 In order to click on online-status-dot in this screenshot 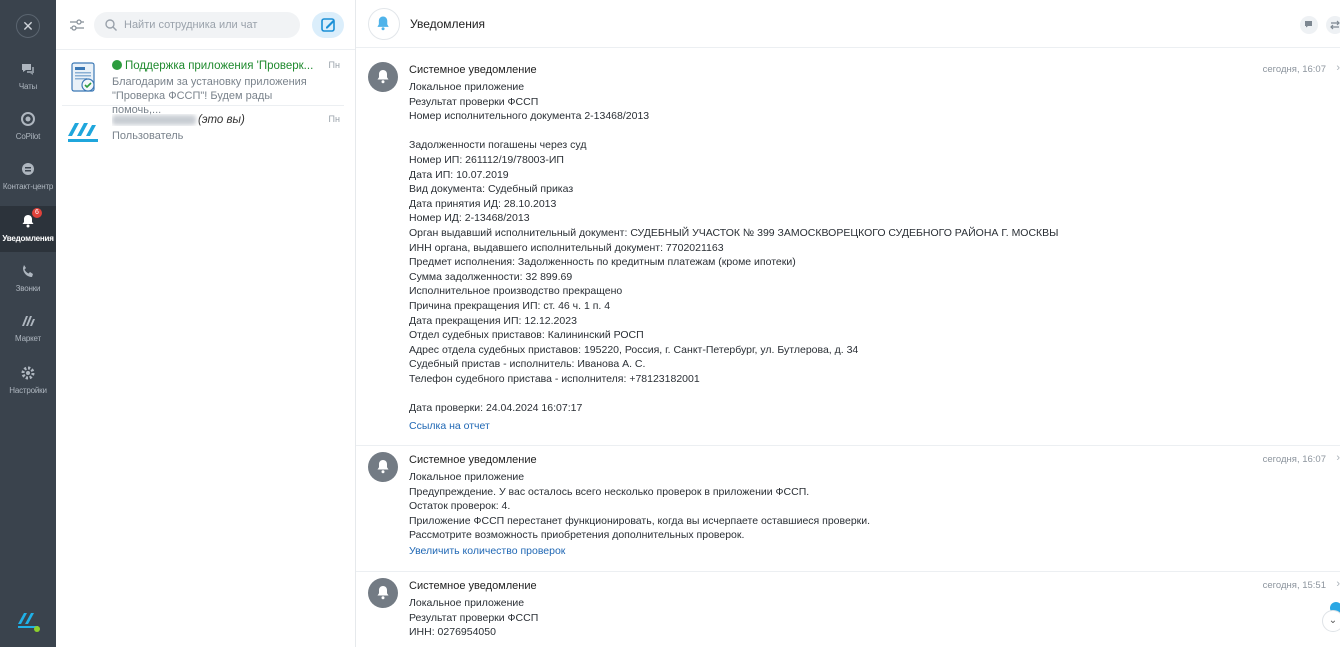, I will do `click(37, 629)`.